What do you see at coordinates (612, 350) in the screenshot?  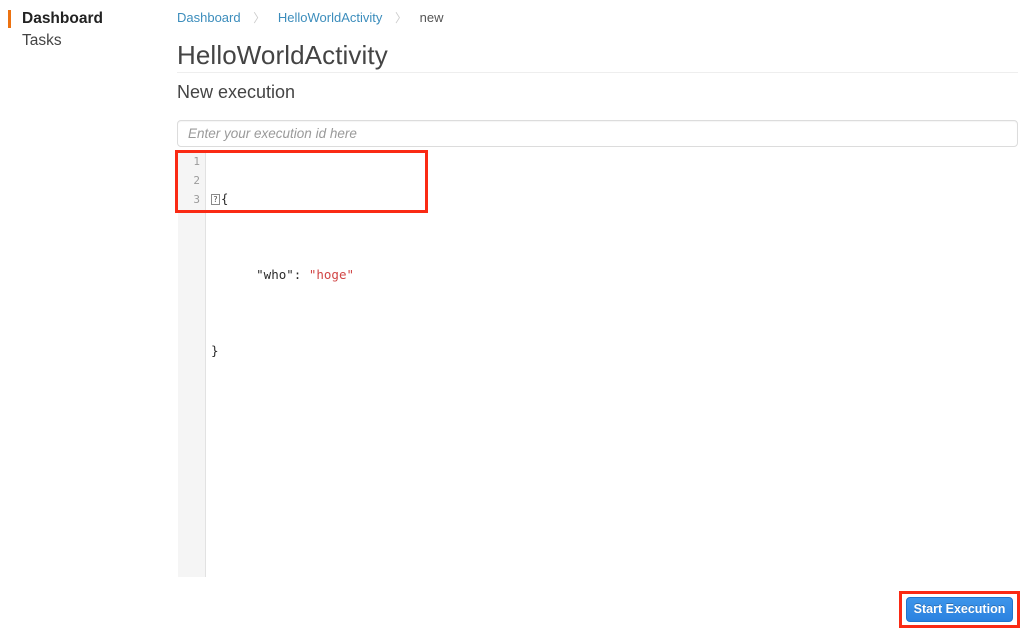 I see `code-line: }` at bounding box center [612, 350].